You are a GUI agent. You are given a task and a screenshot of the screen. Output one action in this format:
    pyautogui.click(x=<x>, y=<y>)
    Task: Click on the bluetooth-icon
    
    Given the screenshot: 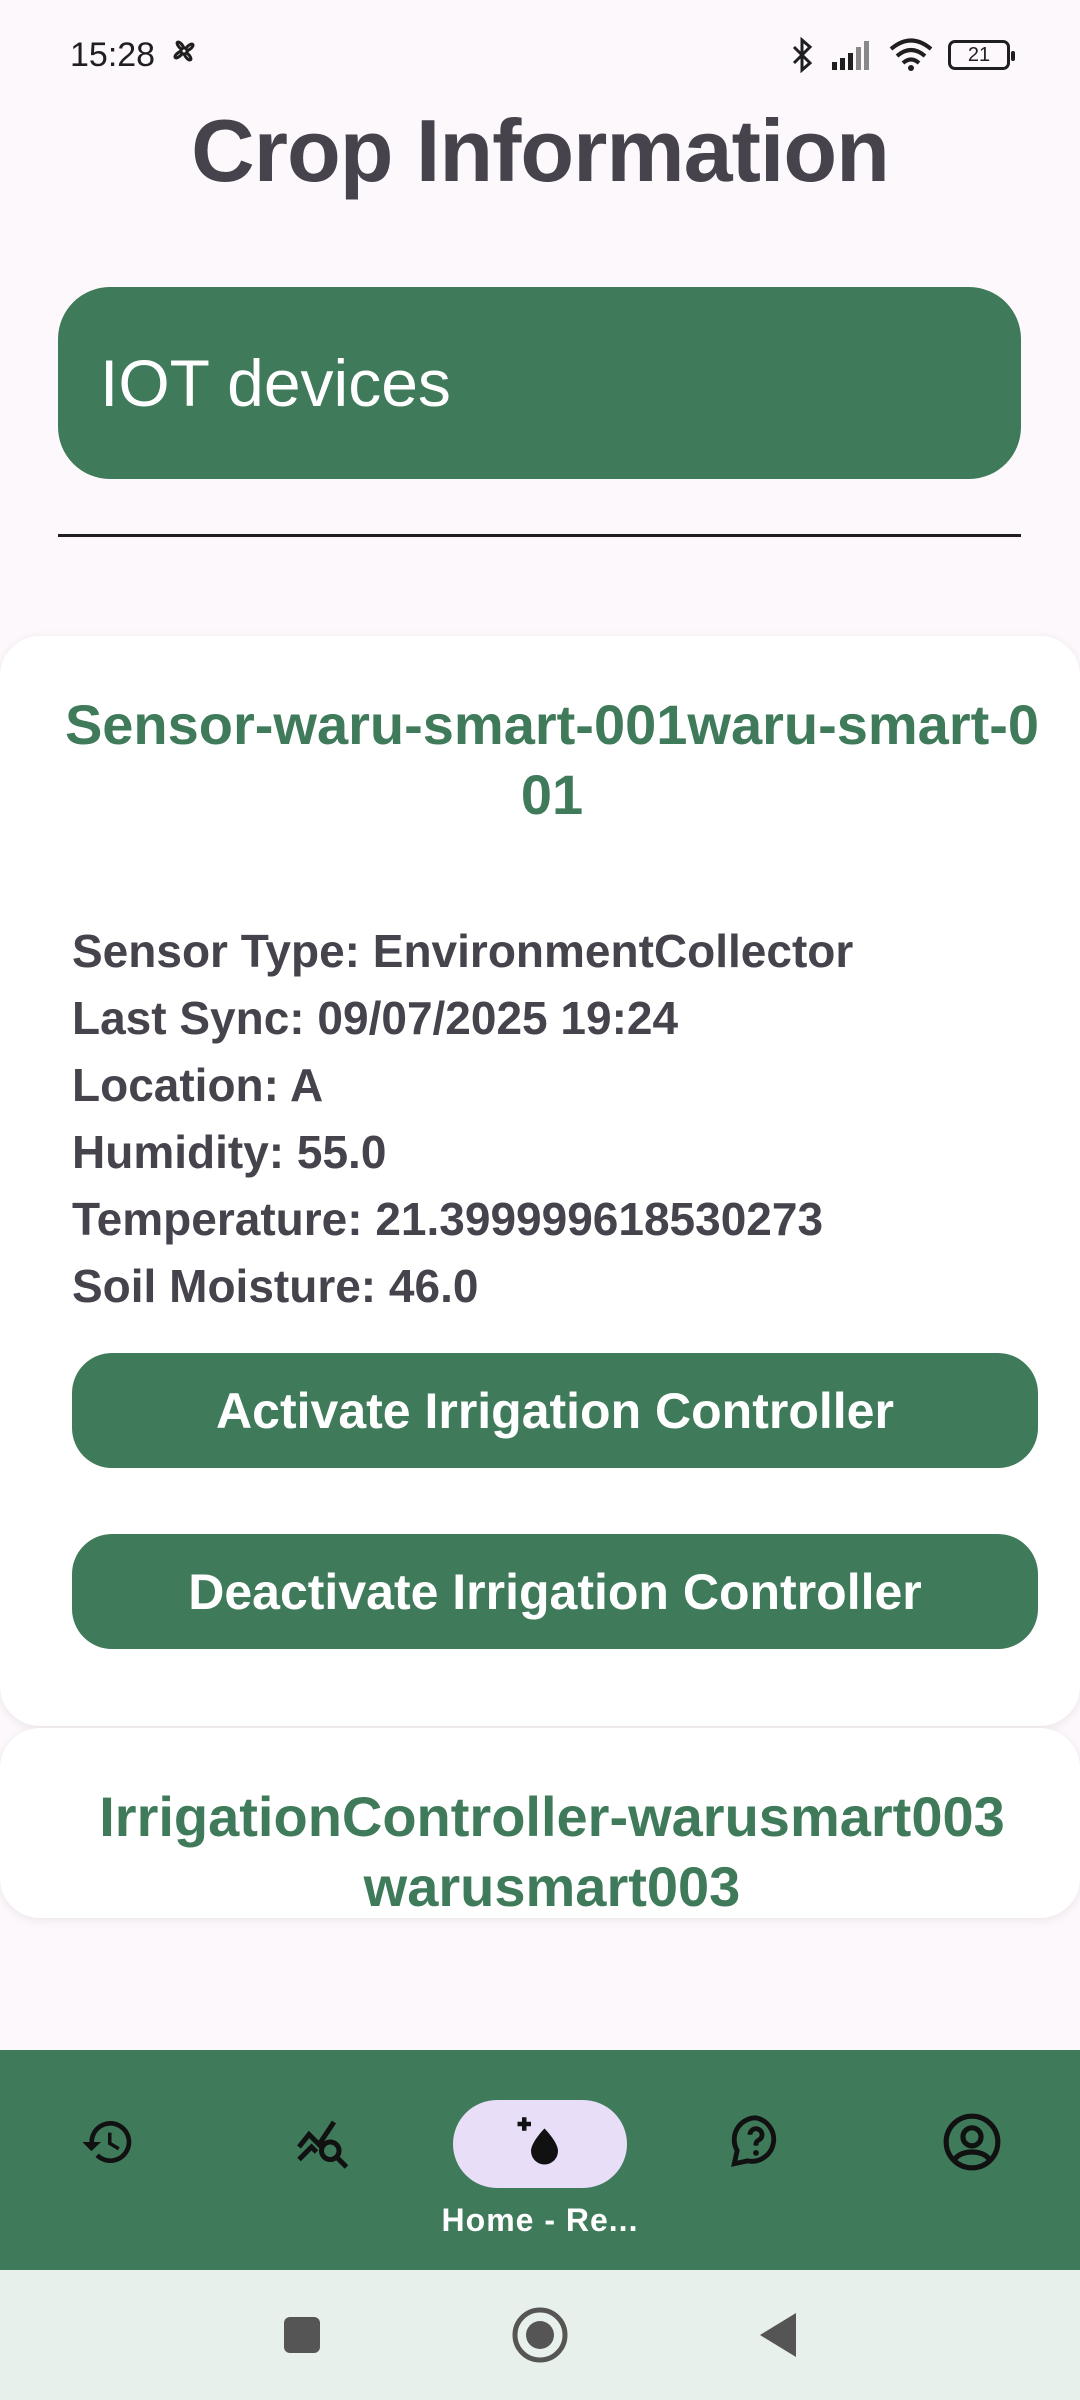 What is the action you would take?
    pyautogui.click(x=803, y=55)
    